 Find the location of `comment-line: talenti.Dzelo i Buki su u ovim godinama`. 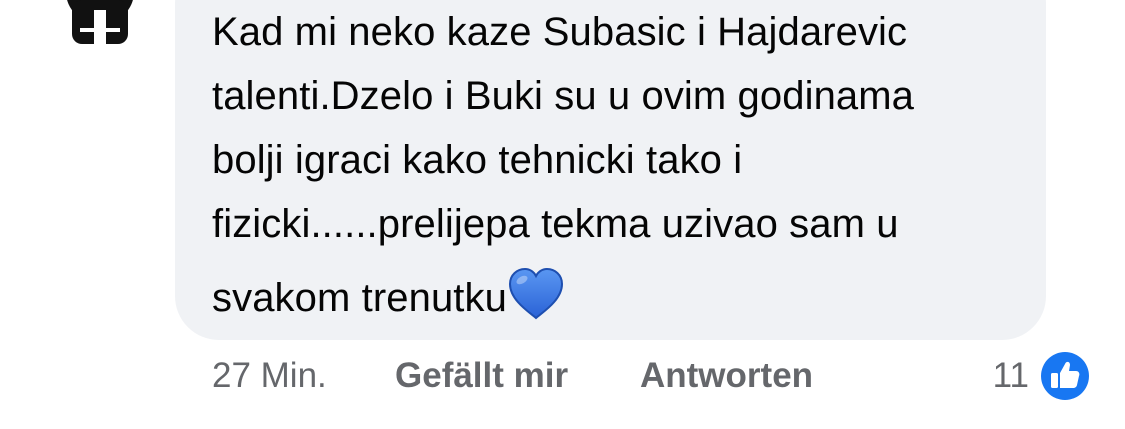

comment-line: talenti.Dzelo i Buki su u ovim godinama is located at coordinates (563, 96).